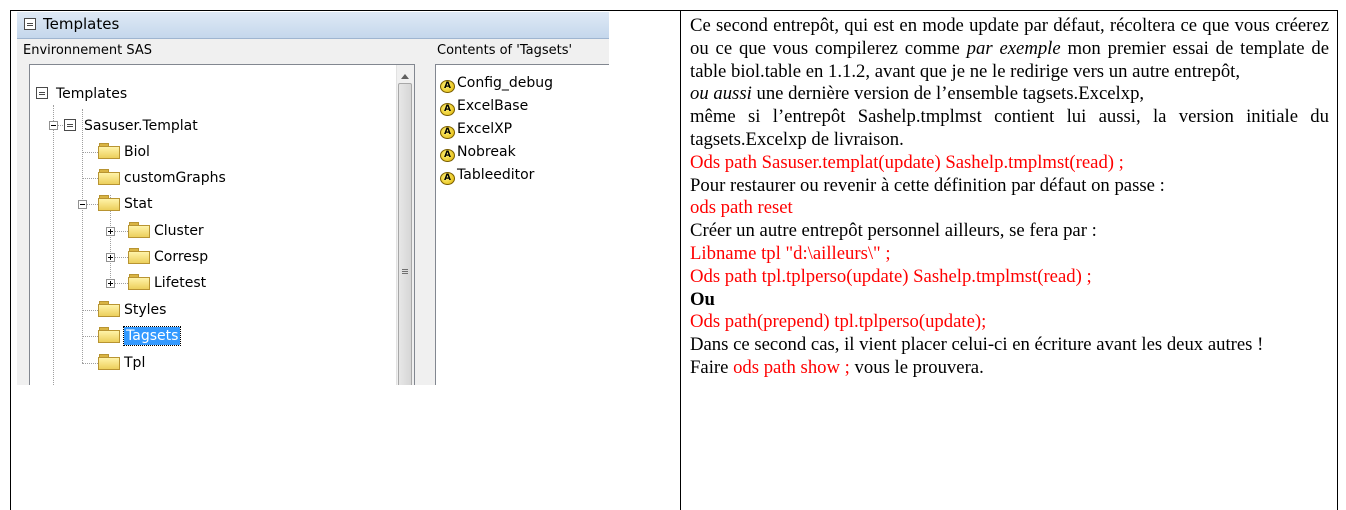  What do you see at coordinates (121, 363) in the screenshot?
I see `tree-node-tpl: Tpl` at bounding box center [121, 363].